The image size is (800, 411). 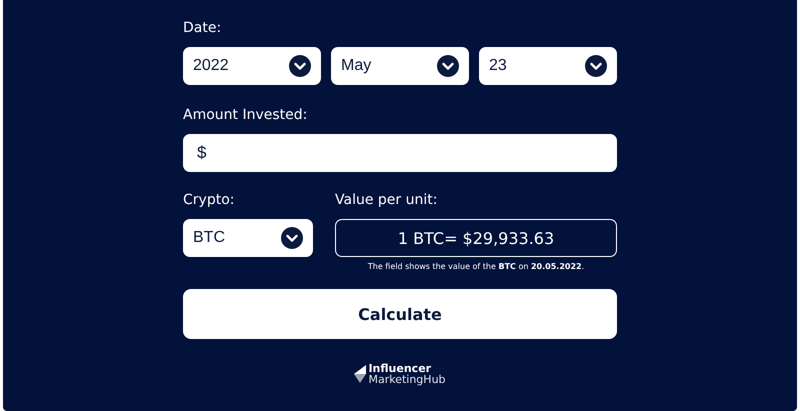 I want to click on field-label: Amount Invested:, so click(x=245, y=115).